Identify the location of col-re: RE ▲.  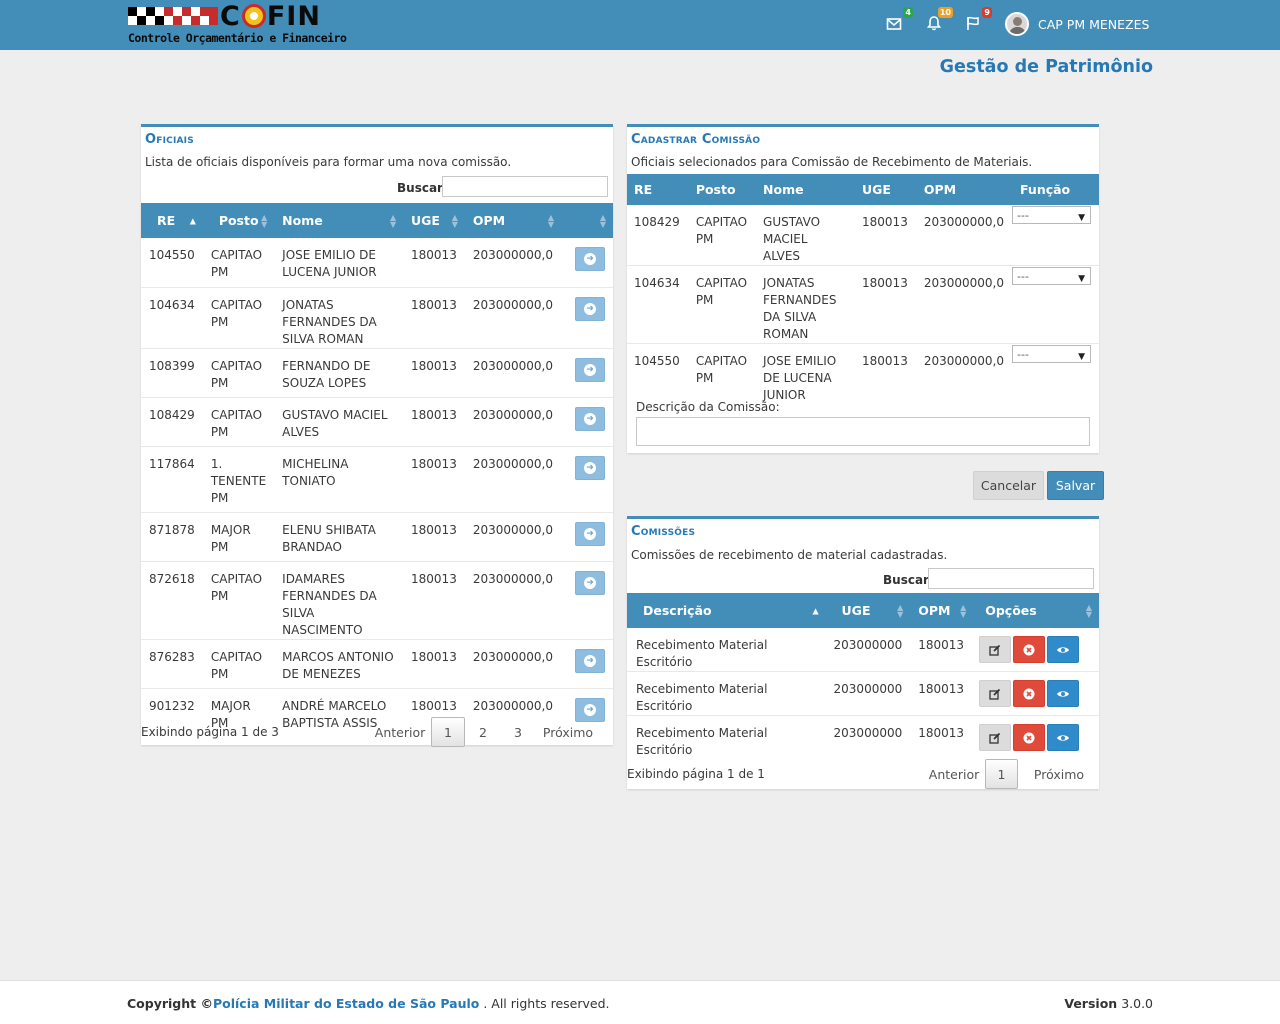
(172, 220).